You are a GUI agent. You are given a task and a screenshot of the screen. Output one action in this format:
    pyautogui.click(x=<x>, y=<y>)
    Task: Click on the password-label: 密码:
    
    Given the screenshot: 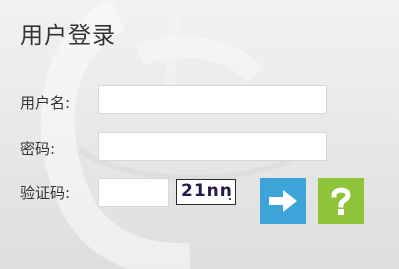 What is the action you would take?
    pyautogui.click(x=38, y=149)
    